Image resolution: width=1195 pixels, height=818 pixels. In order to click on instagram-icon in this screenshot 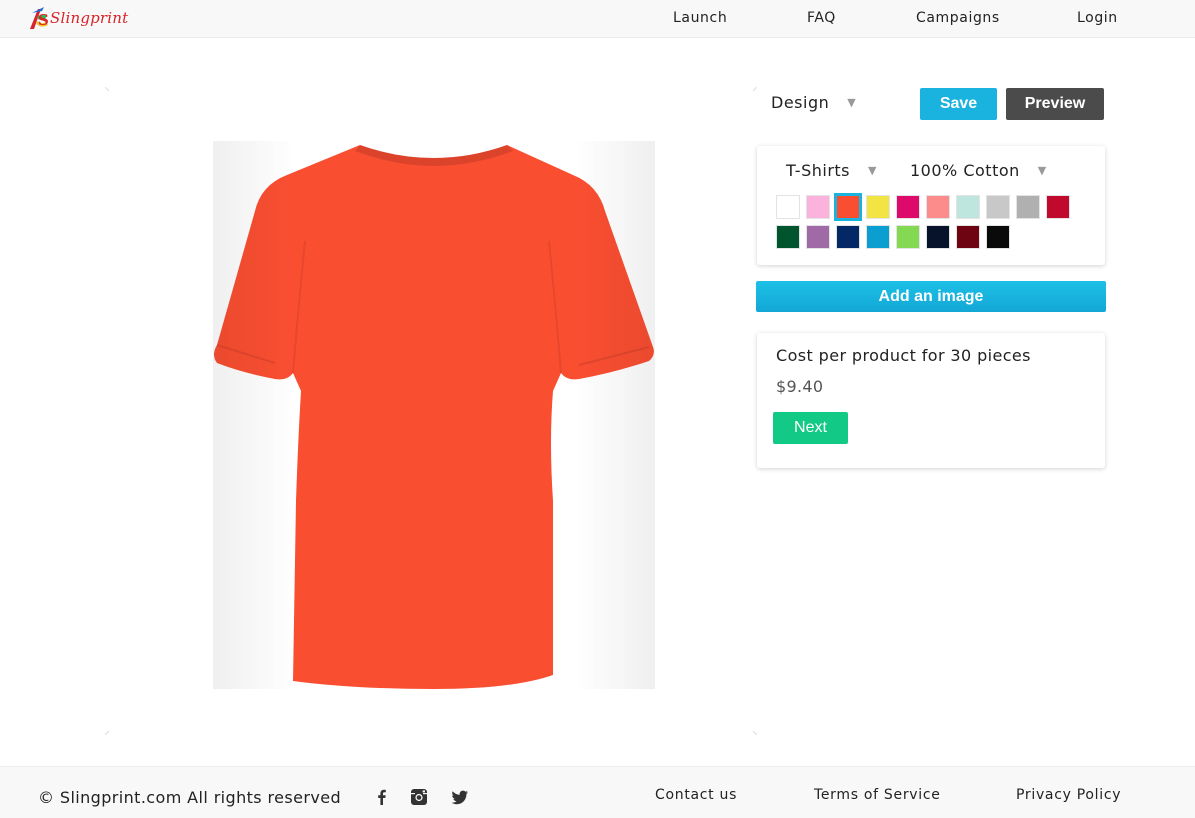, I will do `click(419, 797)`.